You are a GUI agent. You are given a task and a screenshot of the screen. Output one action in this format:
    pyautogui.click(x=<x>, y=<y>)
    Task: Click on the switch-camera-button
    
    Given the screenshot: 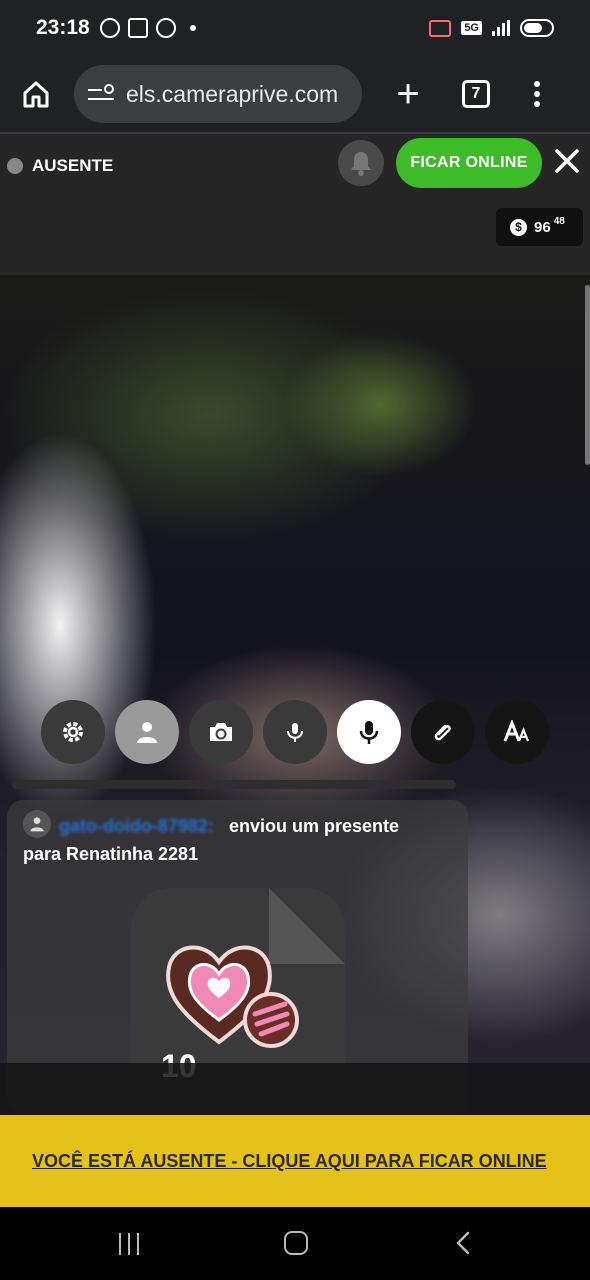 What is the action you would take?
    pyautogui.click(x=221, y=732)
    